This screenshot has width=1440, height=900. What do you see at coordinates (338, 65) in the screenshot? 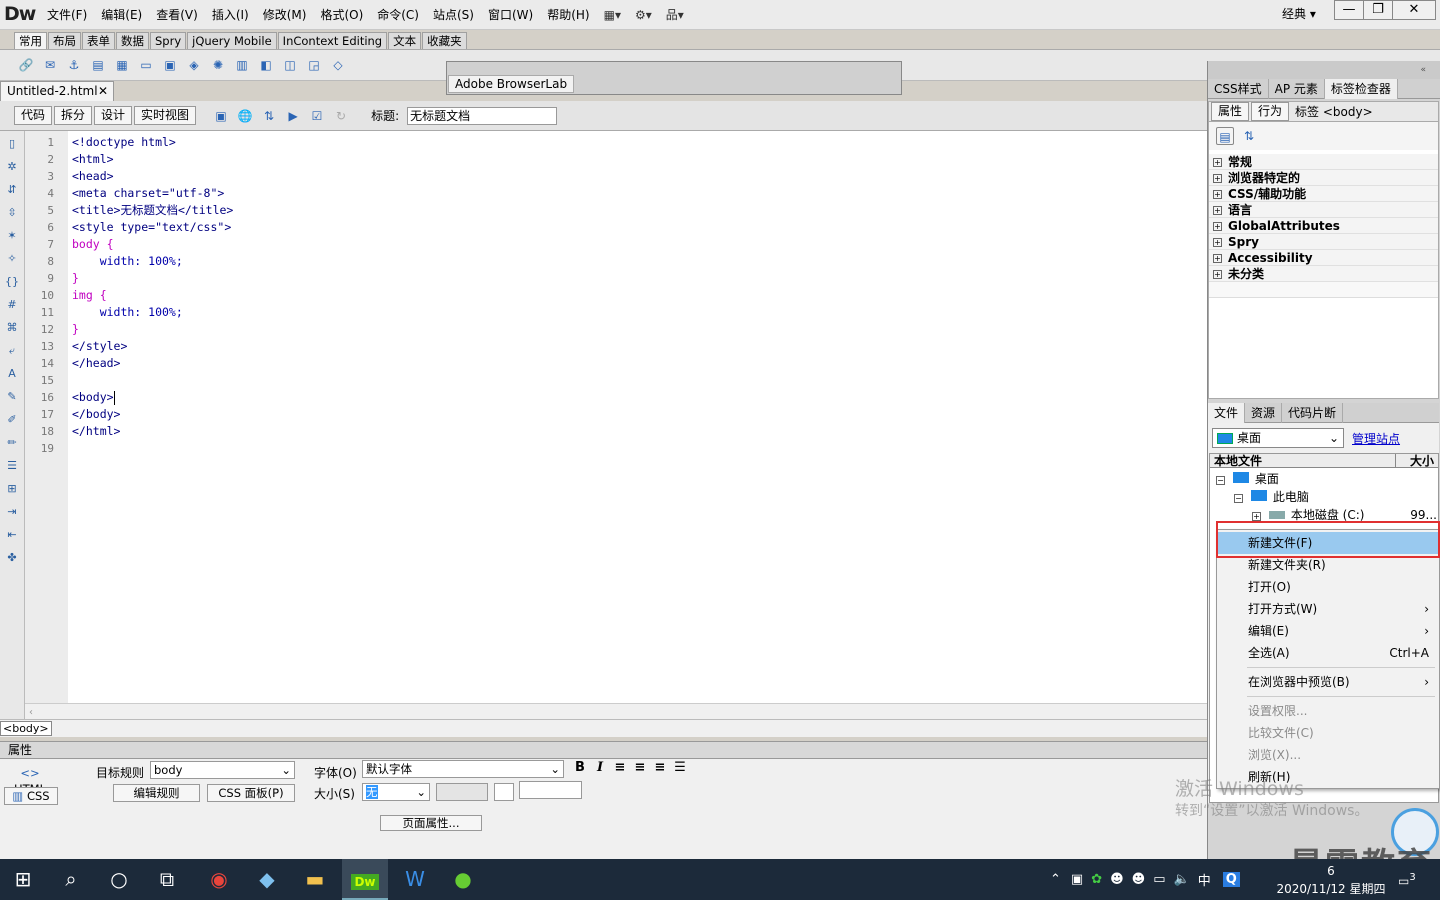
I see `template-icon: ◇` at bounding box center [338, 65].